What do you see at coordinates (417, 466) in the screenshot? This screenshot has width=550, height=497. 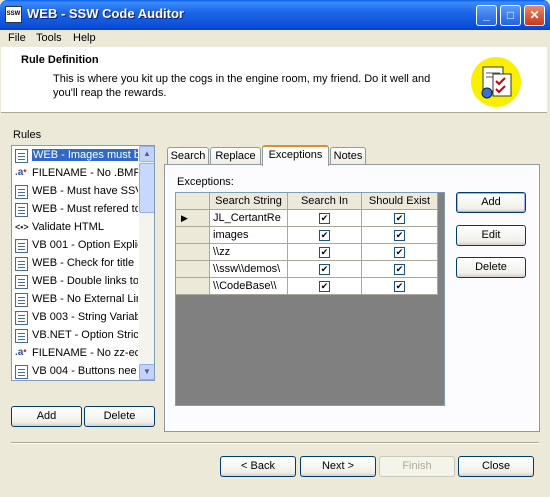 I see `finish-button: Finish` at bounding box center [417, 466].